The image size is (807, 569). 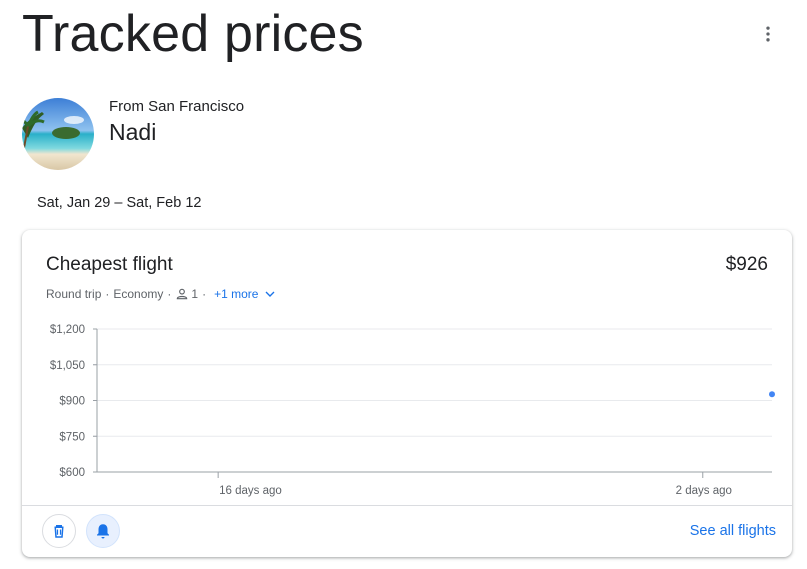 What do you see at coordinates (133, 132) in the screenshot?
I see `destination-label: Nadi` at bounding box center [133, 132].